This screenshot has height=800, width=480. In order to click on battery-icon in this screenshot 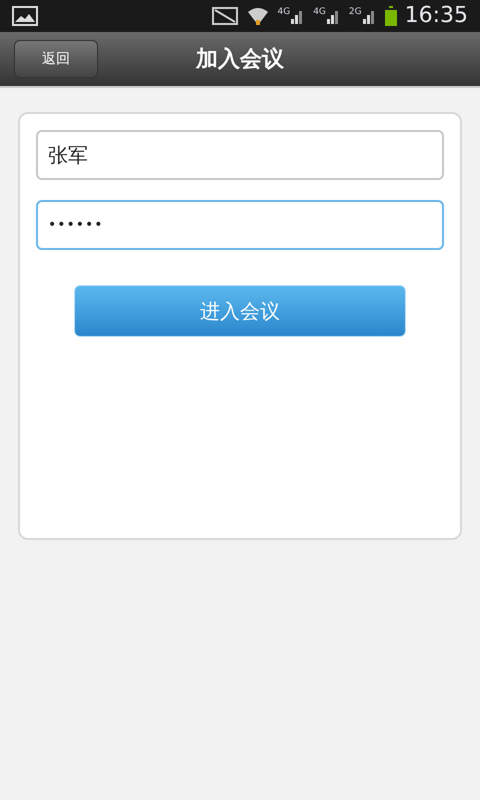, I will do `click(390, 16)`.